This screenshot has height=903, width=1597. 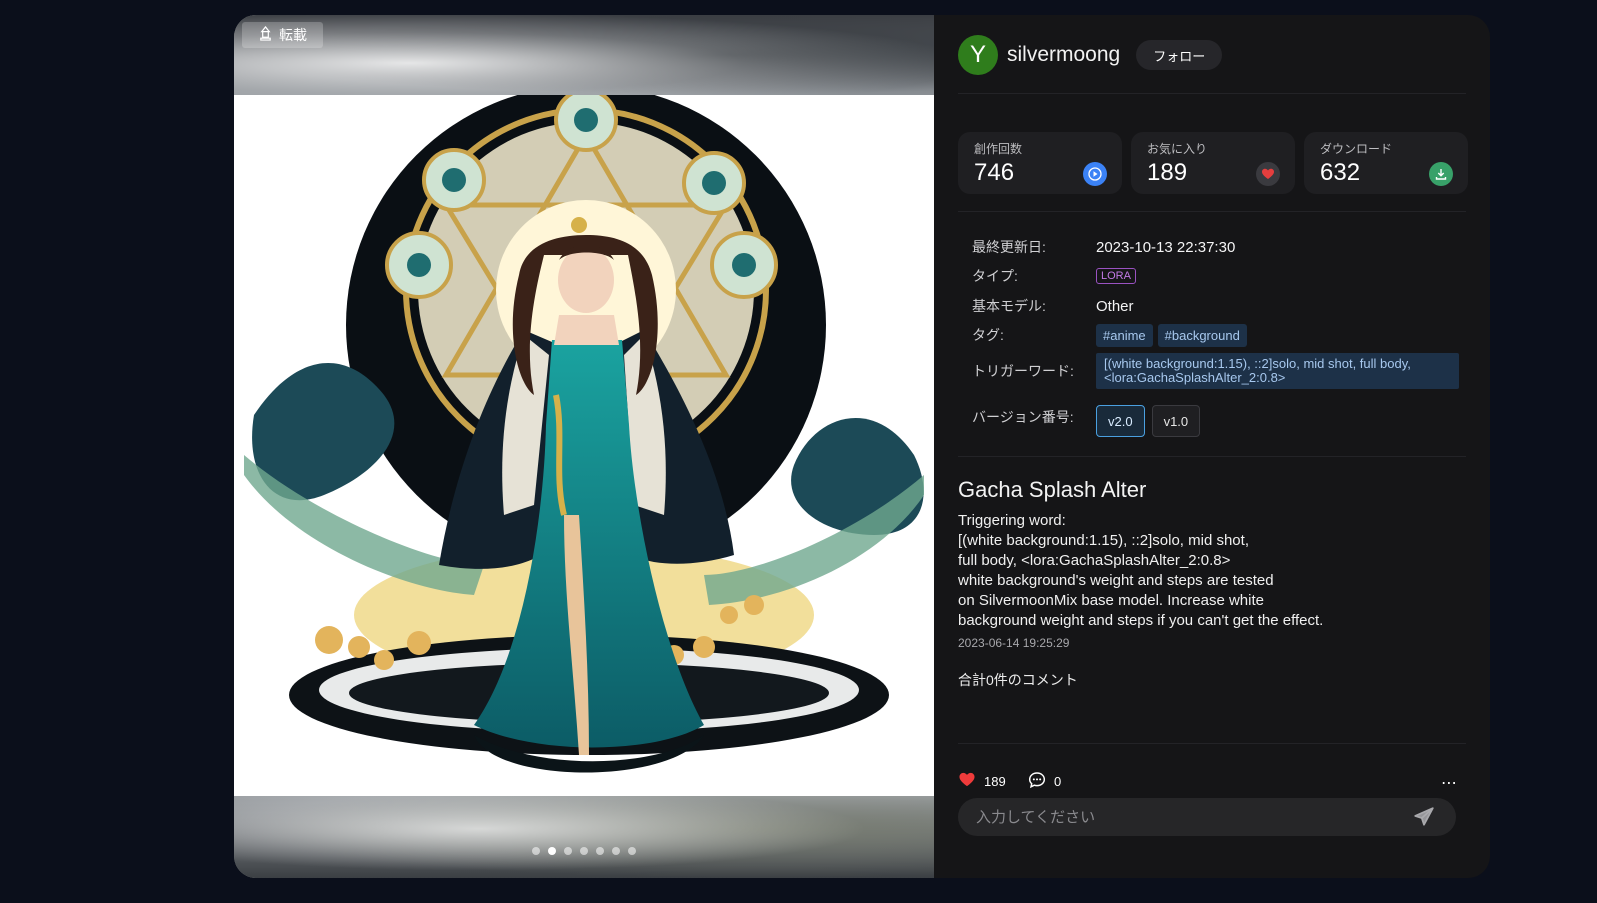 What do you see at coordinates (1058, 781) in the screenshot?
I see `comment-count-value: 0` at bounding box center [1058, 781].